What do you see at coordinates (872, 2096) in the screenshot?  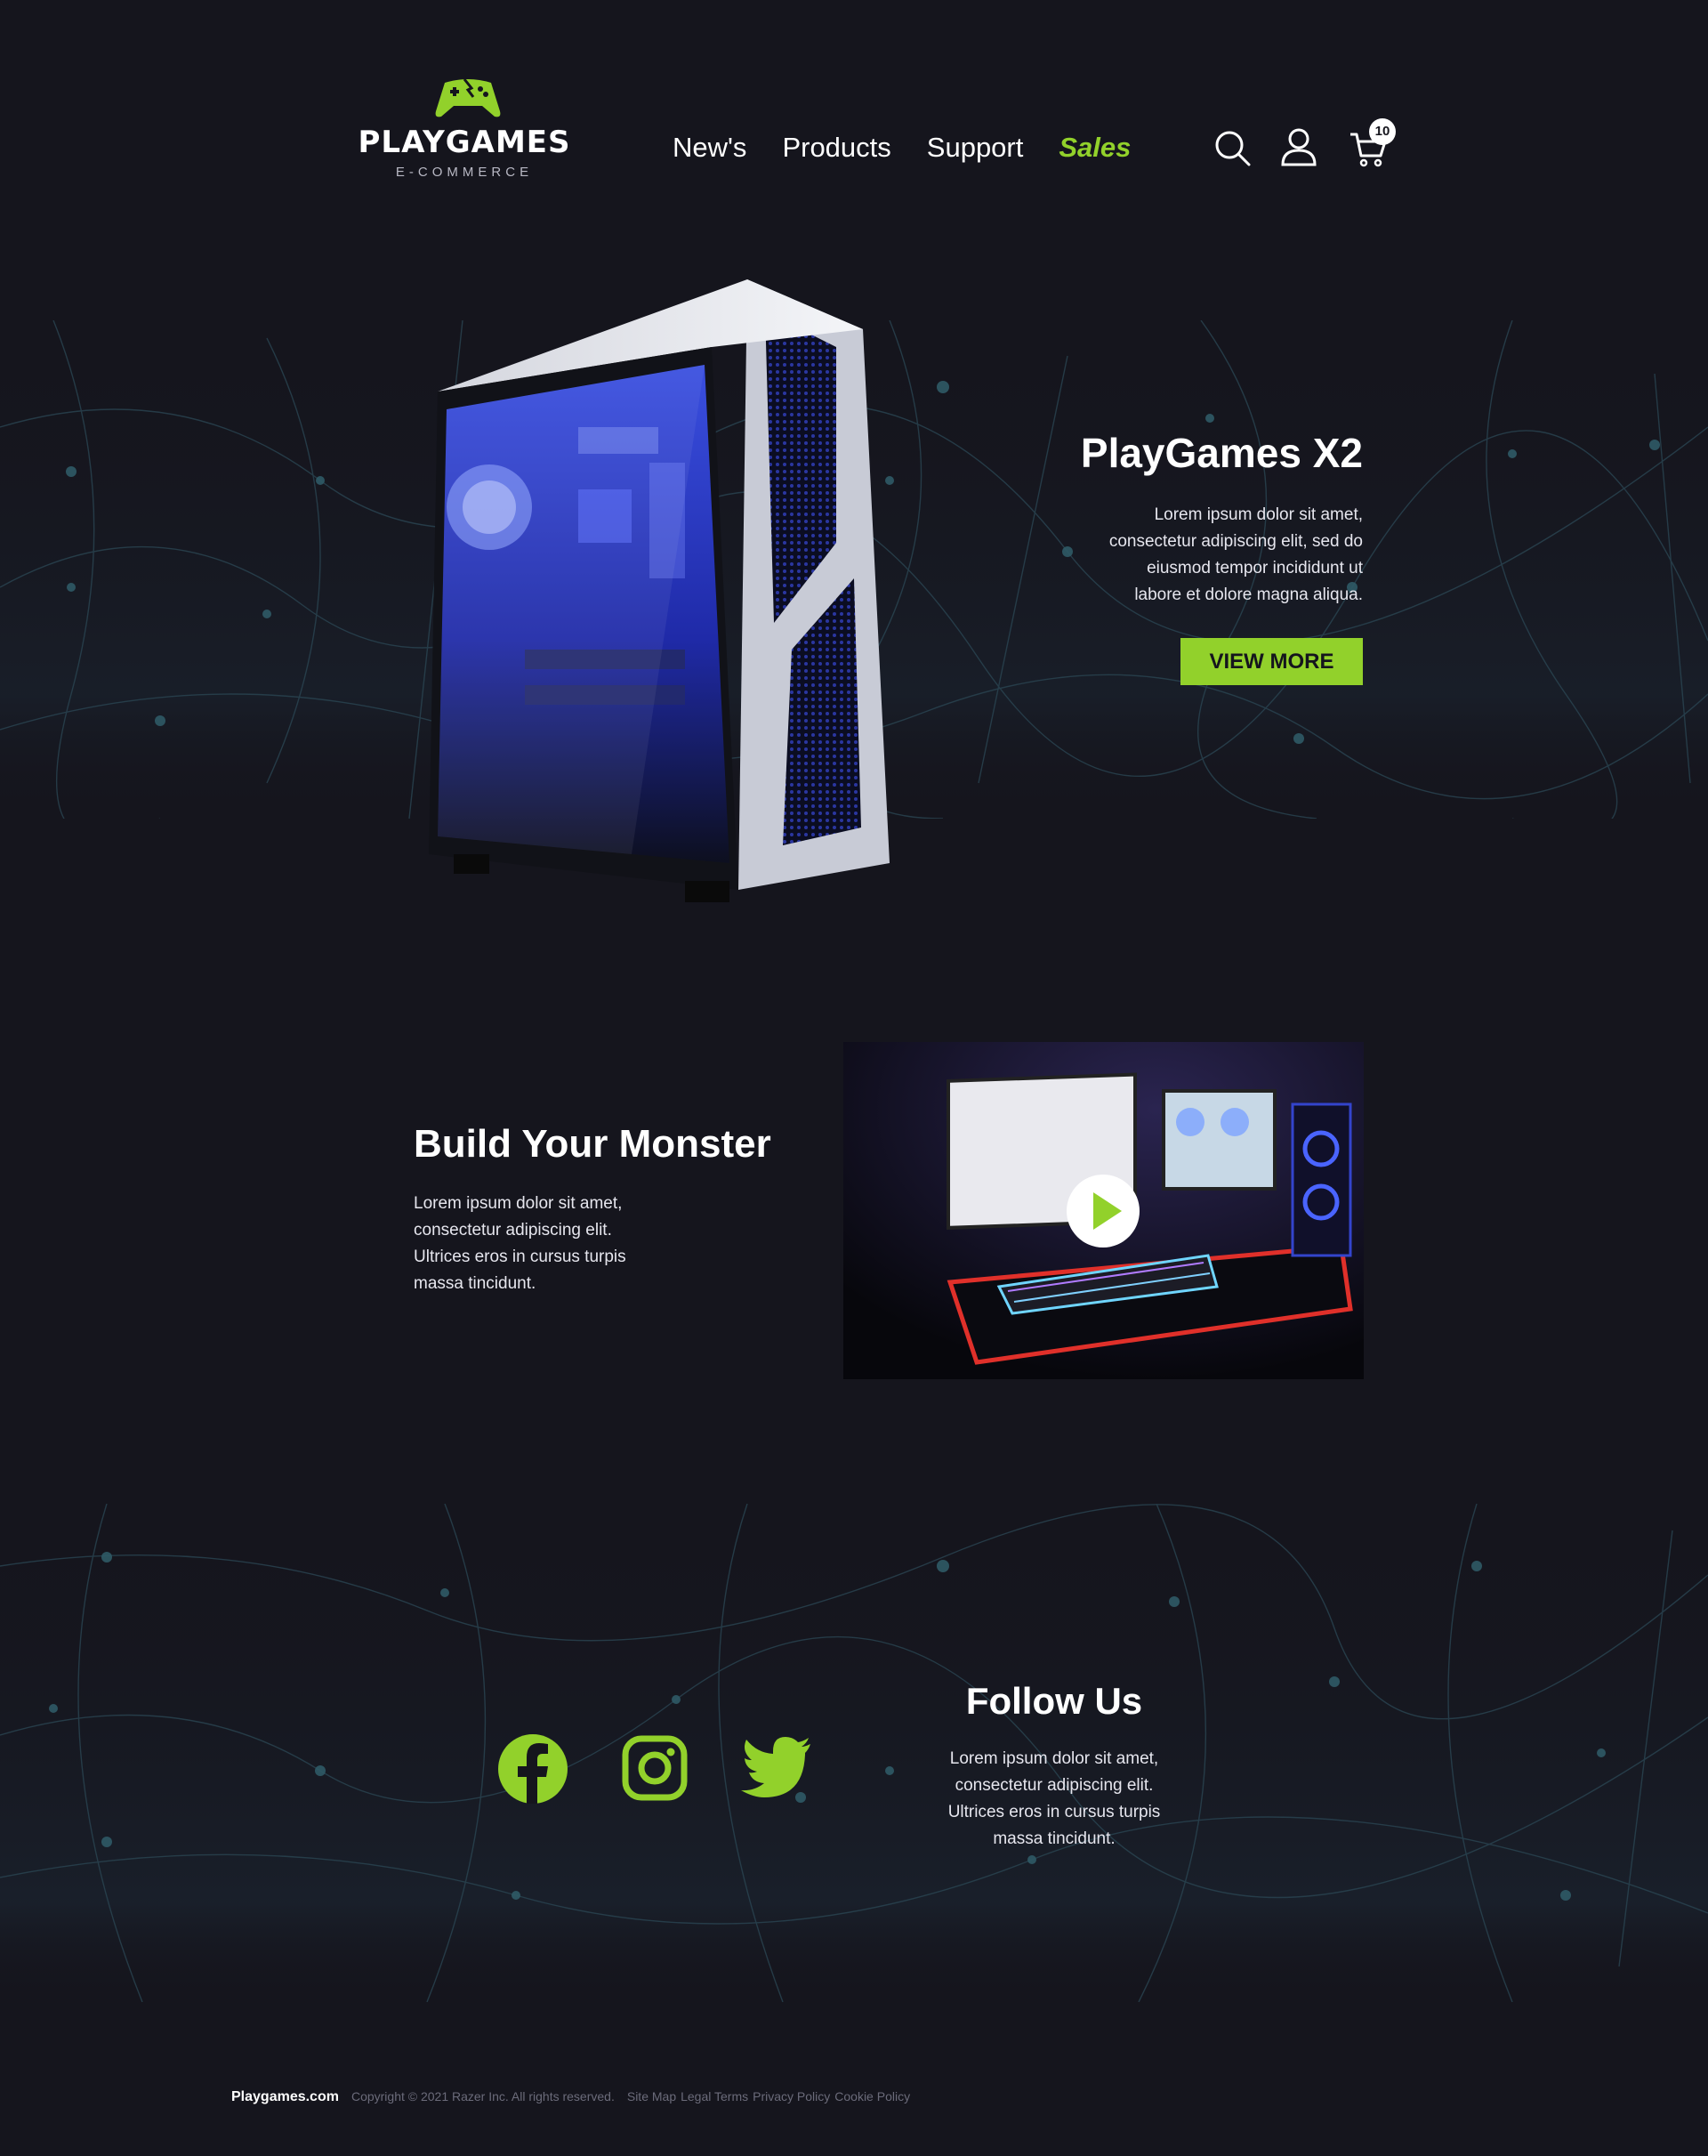 I see `footer-link-cookie-policy: Cookie Policy` at bounding box center [872, 2096].